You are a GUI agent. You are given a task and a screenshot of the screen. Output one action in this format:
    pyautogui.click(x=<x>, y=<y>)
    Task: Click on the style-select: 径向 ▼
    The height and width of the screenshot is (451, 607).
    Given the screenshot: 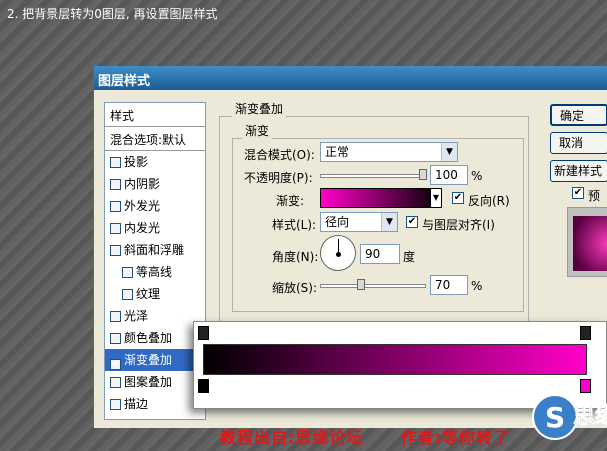 What is the action you would take?
    pyautogui.click(x=359, y=222)
    